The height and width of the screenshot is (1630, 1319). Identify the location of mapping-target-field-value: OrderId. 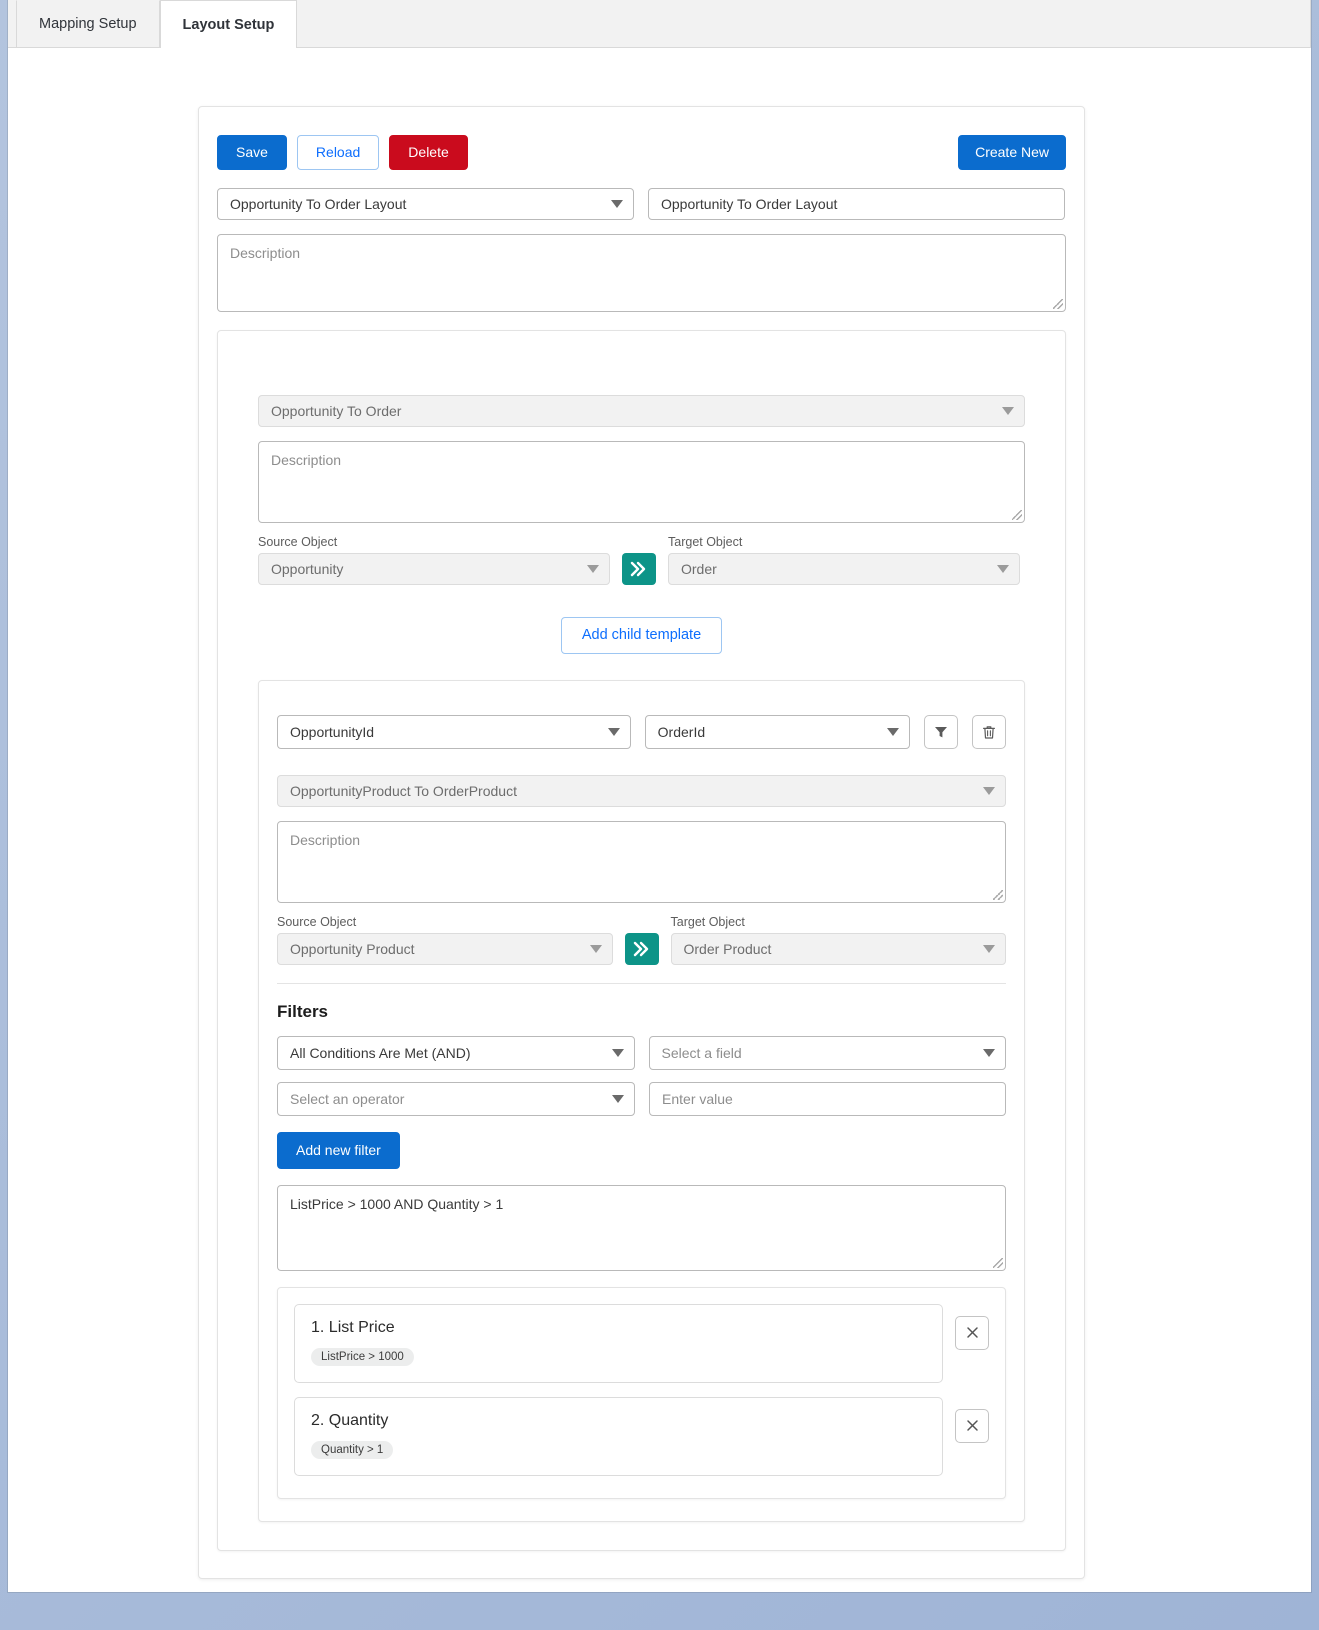
(681, 732).